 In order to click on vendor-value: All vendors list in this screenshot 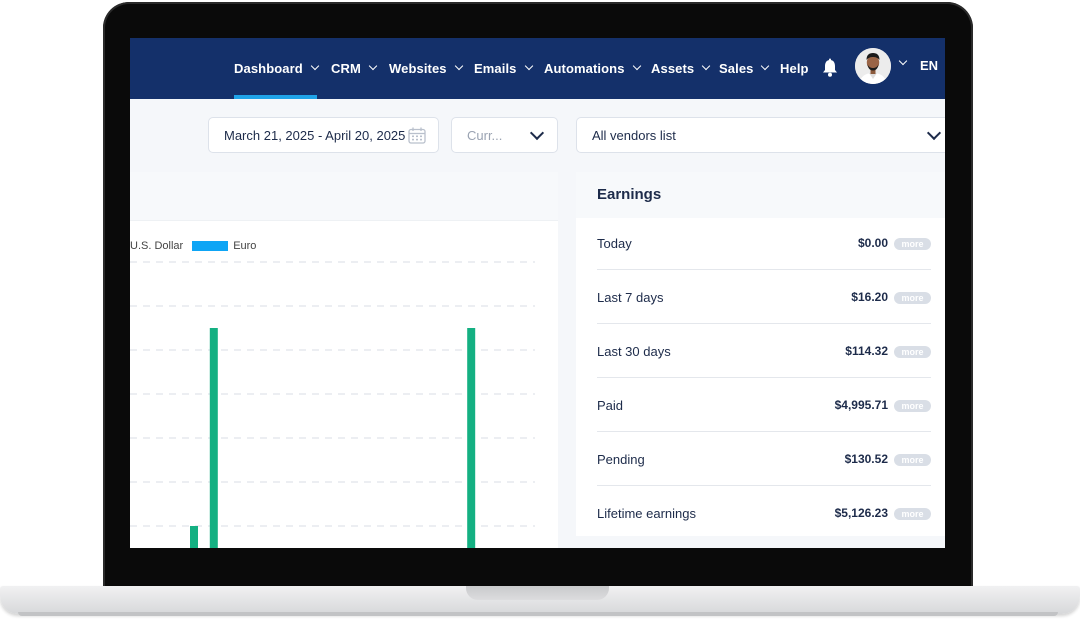, I will do `click(634, 135)`.